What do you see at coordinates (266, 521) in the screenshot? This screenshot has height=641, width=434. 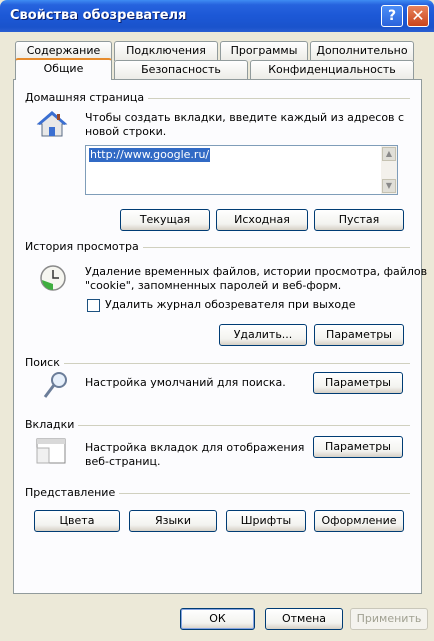 I see `fonts-button: Шрифты` at bounding box center [266, 521].